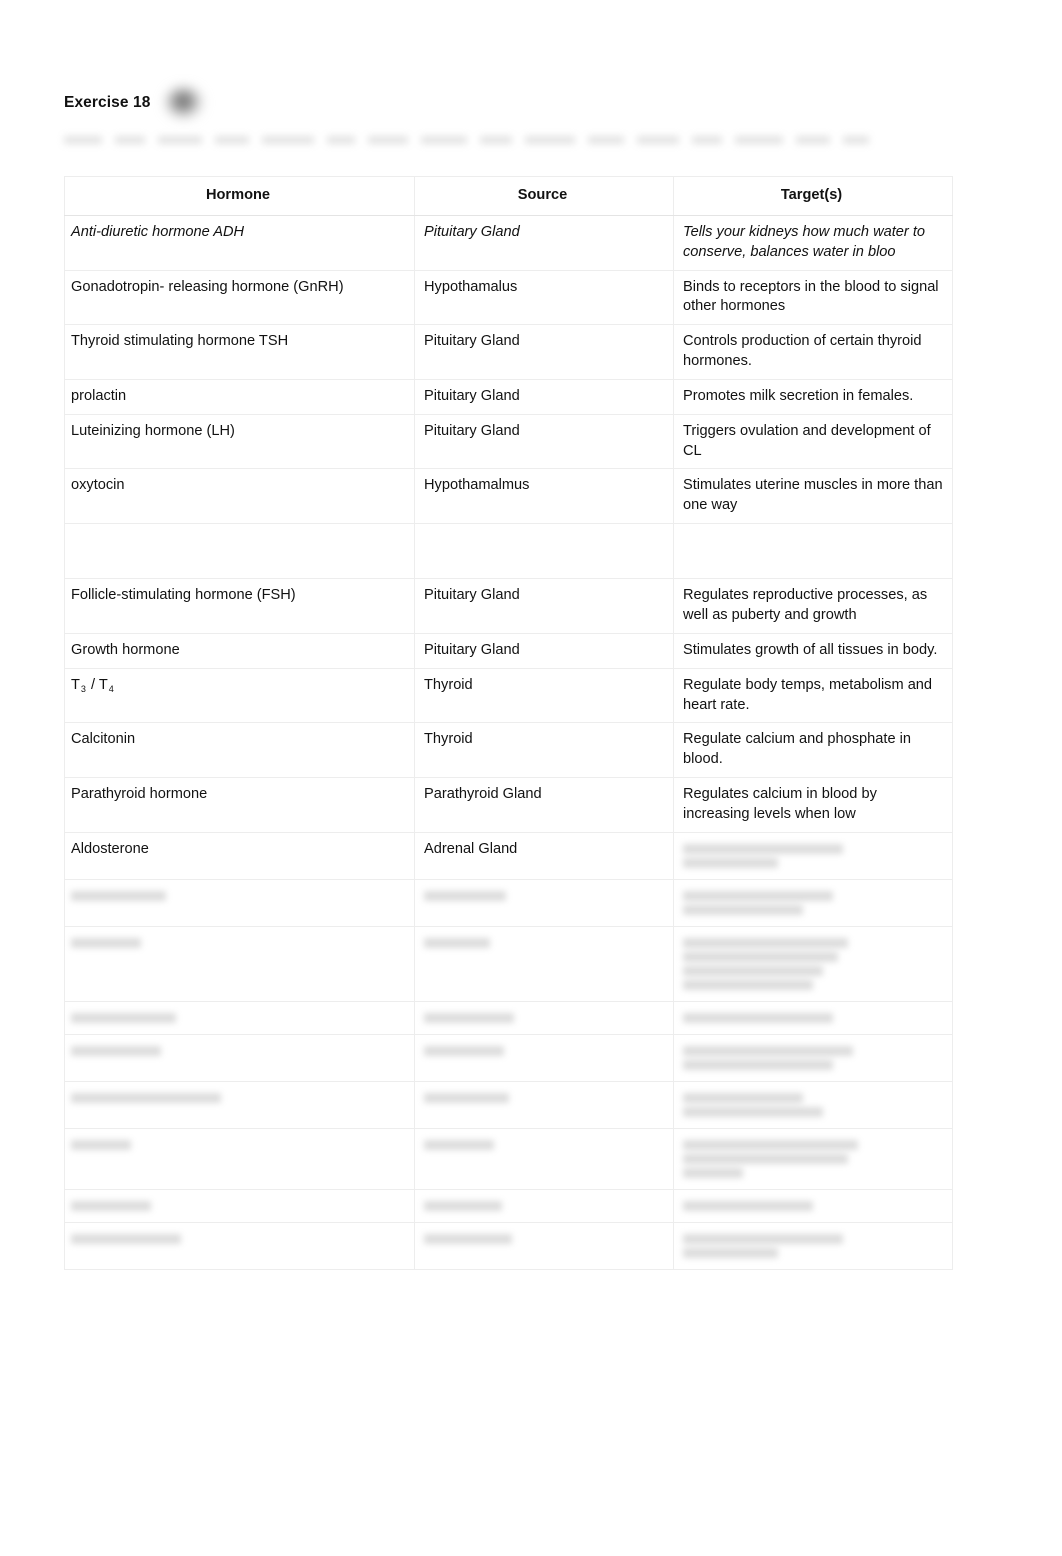  Describe the element at coordinates (813, 396) in the screenshot. I see `cell-target: Promotes milk secretion in females.` at that location.